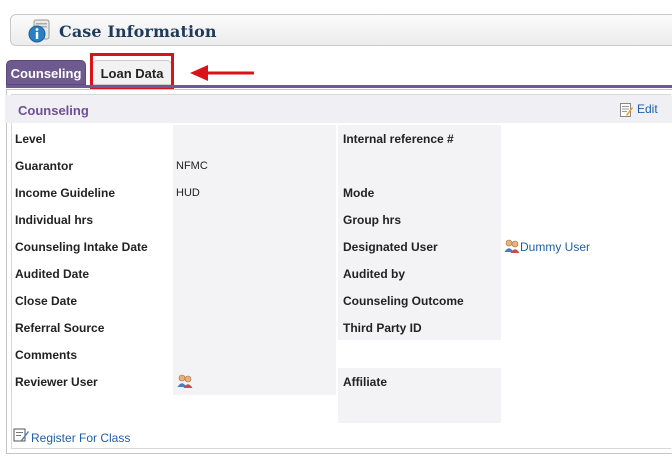 The image size is (672, 457). What do you see at coordinates (185, 381) in the screenshot?
I see `user-group-icon` at bounding box center [185, 381].